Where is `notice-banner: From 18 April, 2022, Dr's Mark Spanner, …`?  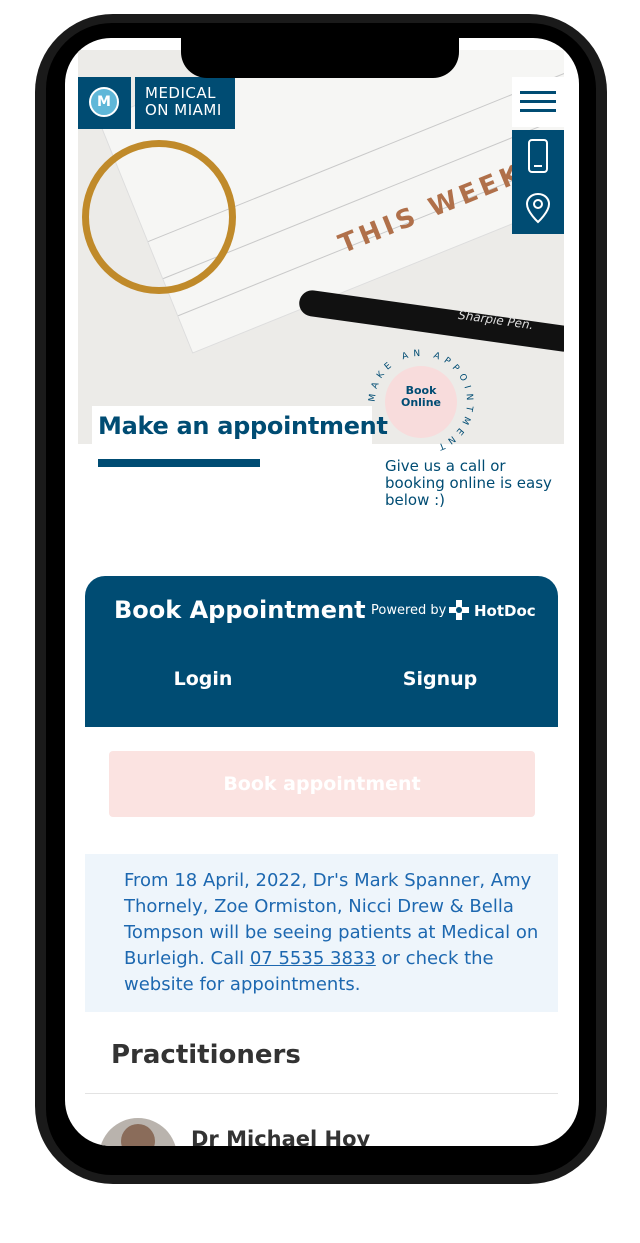 notice-banner: From 18 April, 2022, Dr's Mark Spanner, … is located at coordinates (321, 933).